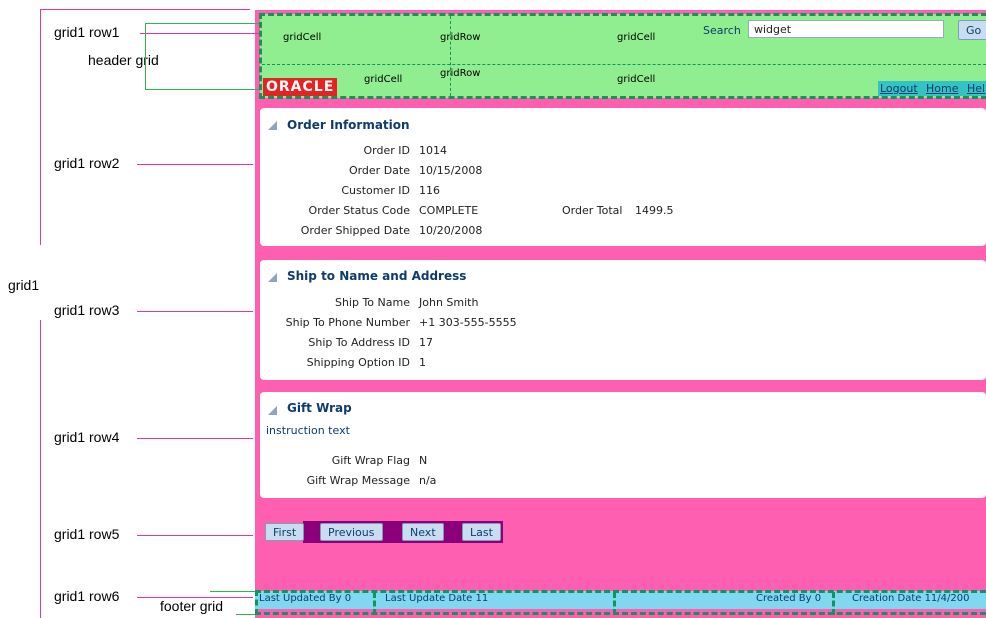 The image size is (986, 618). Describe the element at coordinates (624, 64) in the screenshot. I see `header-row-divider` at that location.